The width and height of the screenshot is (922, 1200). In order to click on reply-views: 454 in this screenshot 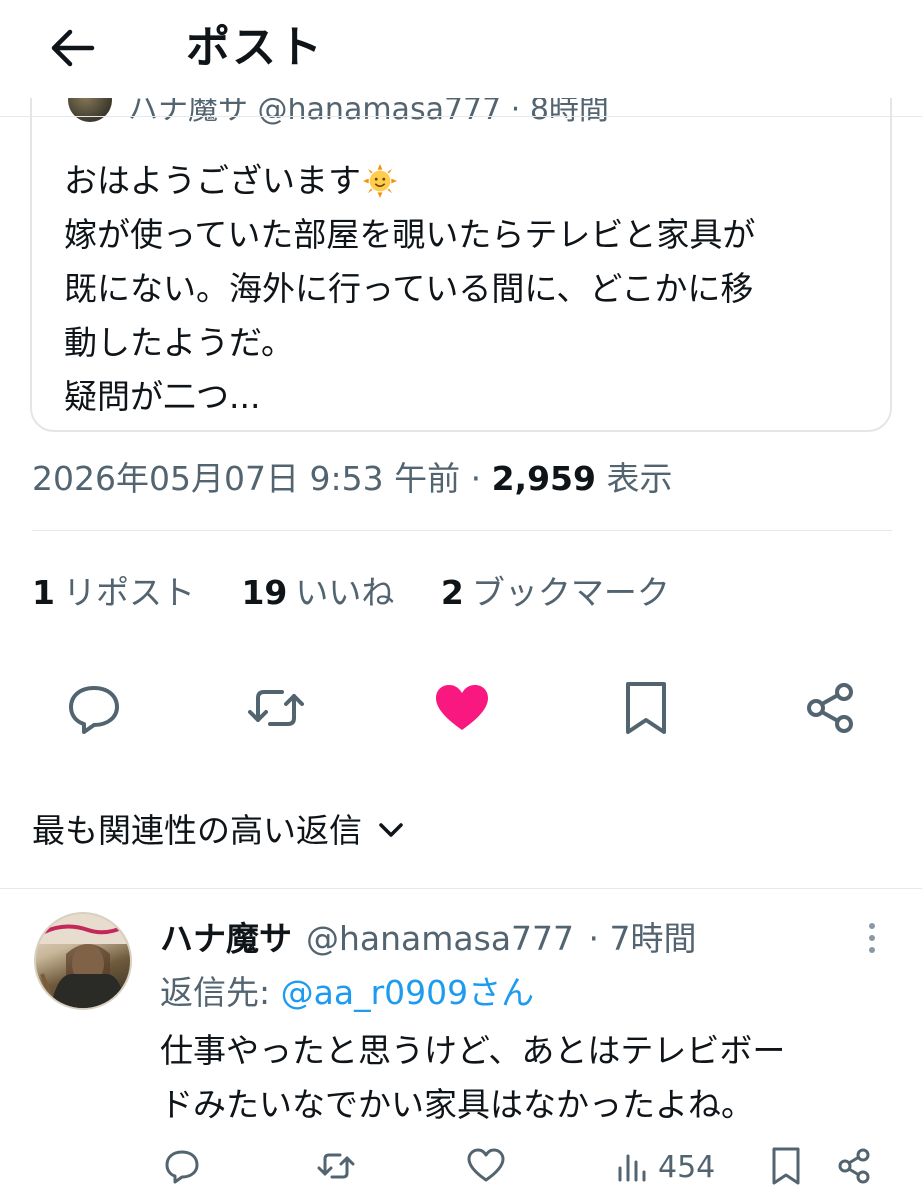, I will do `click(664, 1168)`.